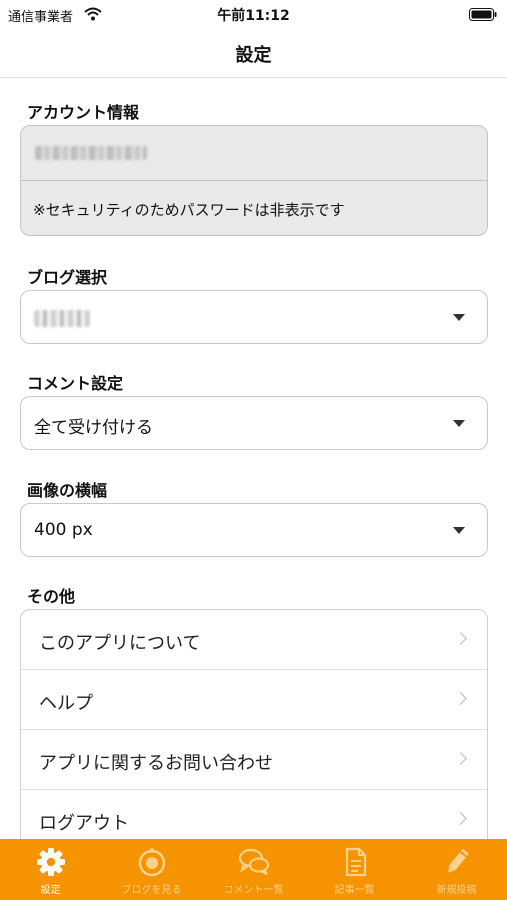 This screenshot has width=507, height=900. Describe the element at coordinates (355, 862) in the screenshot. I see `document-icon` at that location.